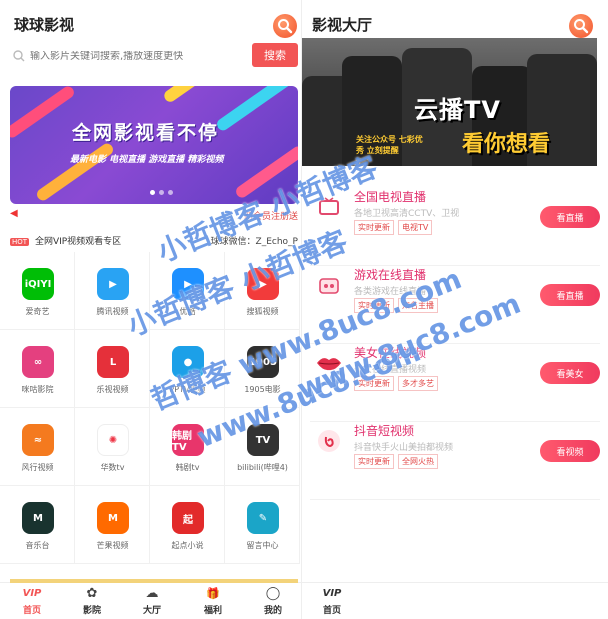  Describe the element at coordinates (38, 362) in the screenshot. I see `app-logo-icon: ∞` at that location.